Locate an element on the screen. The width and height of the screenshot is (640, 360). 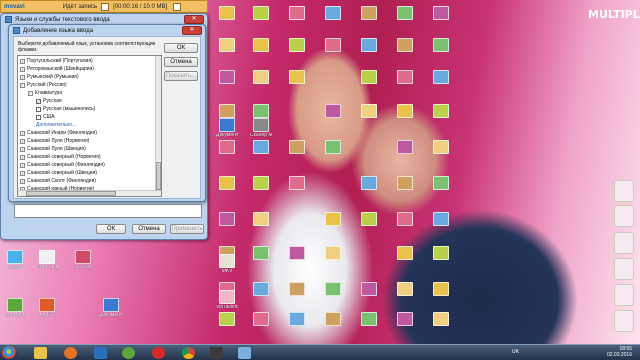
tree-item: + Саамский северный (Норвегия) is located at coordinates (60, 157).